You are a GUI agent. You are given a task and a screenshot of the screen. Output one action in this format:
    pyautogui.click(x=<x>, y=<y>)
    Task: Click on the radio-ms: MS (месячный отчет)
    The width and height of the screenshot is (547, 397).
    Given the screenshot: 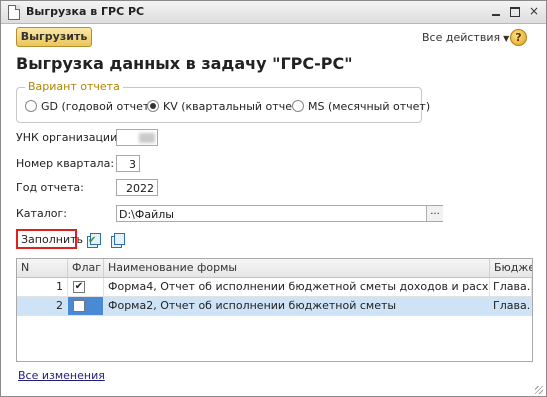 What is the action you would take?
    pyautogui.click(x=361, y=106)
    